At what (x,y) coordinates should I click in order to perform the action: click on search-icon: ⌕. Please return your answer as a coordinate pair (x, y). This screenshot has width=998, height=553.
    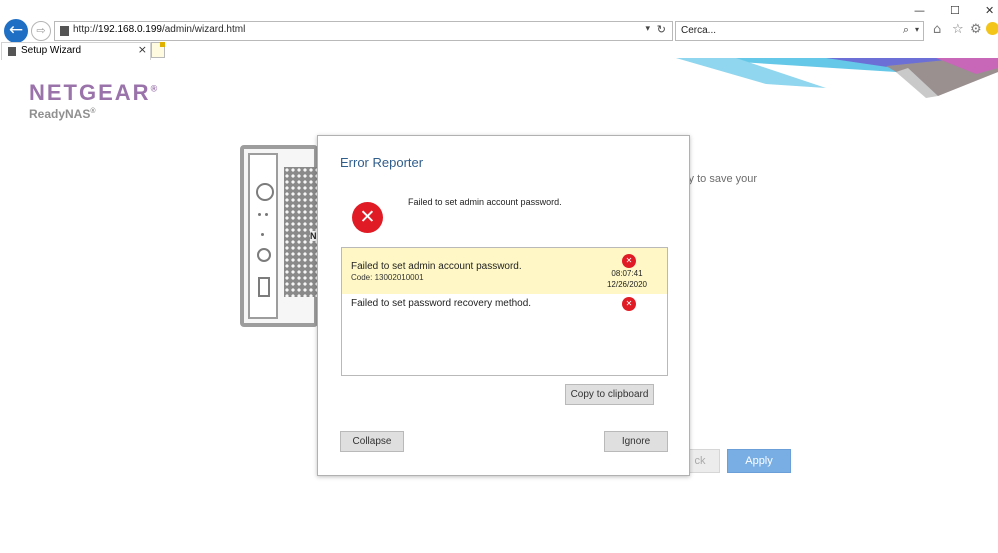
    Looking at the image, I should click on (906, 30).